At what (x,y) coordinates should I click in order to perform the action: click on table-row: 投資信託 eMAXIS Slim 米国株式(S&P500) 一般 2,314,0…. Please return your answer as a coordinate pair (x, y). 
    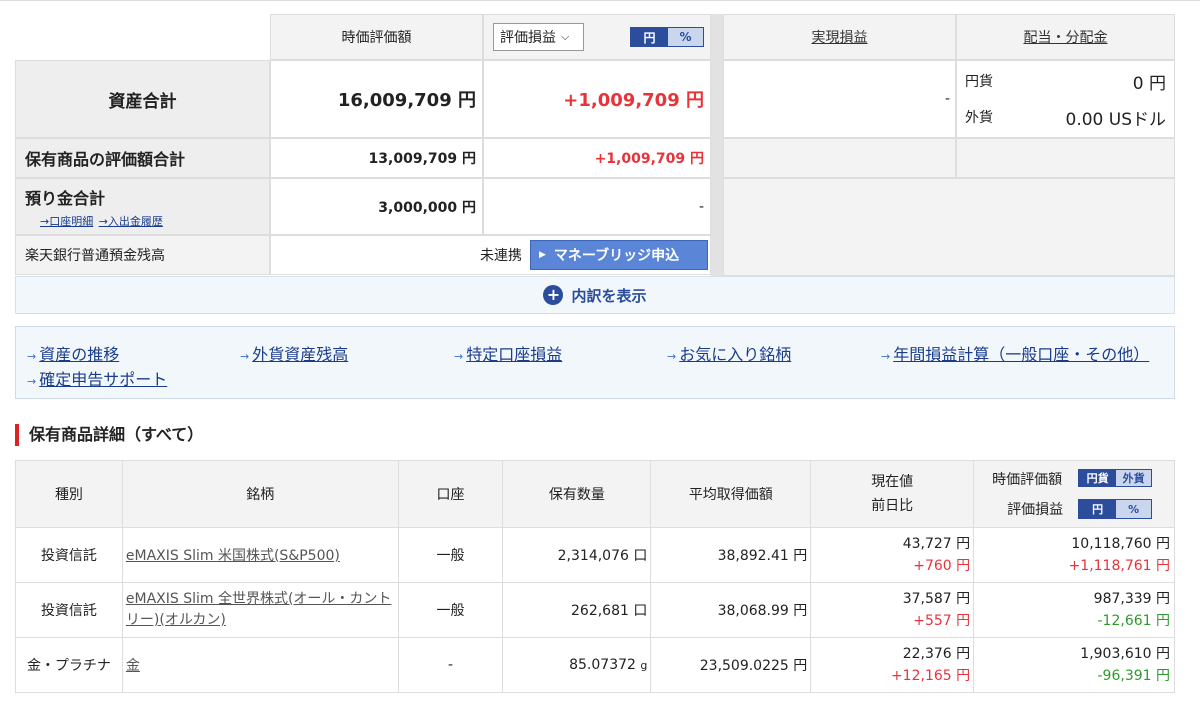
    Looking at the image, I should click on (595, 555).